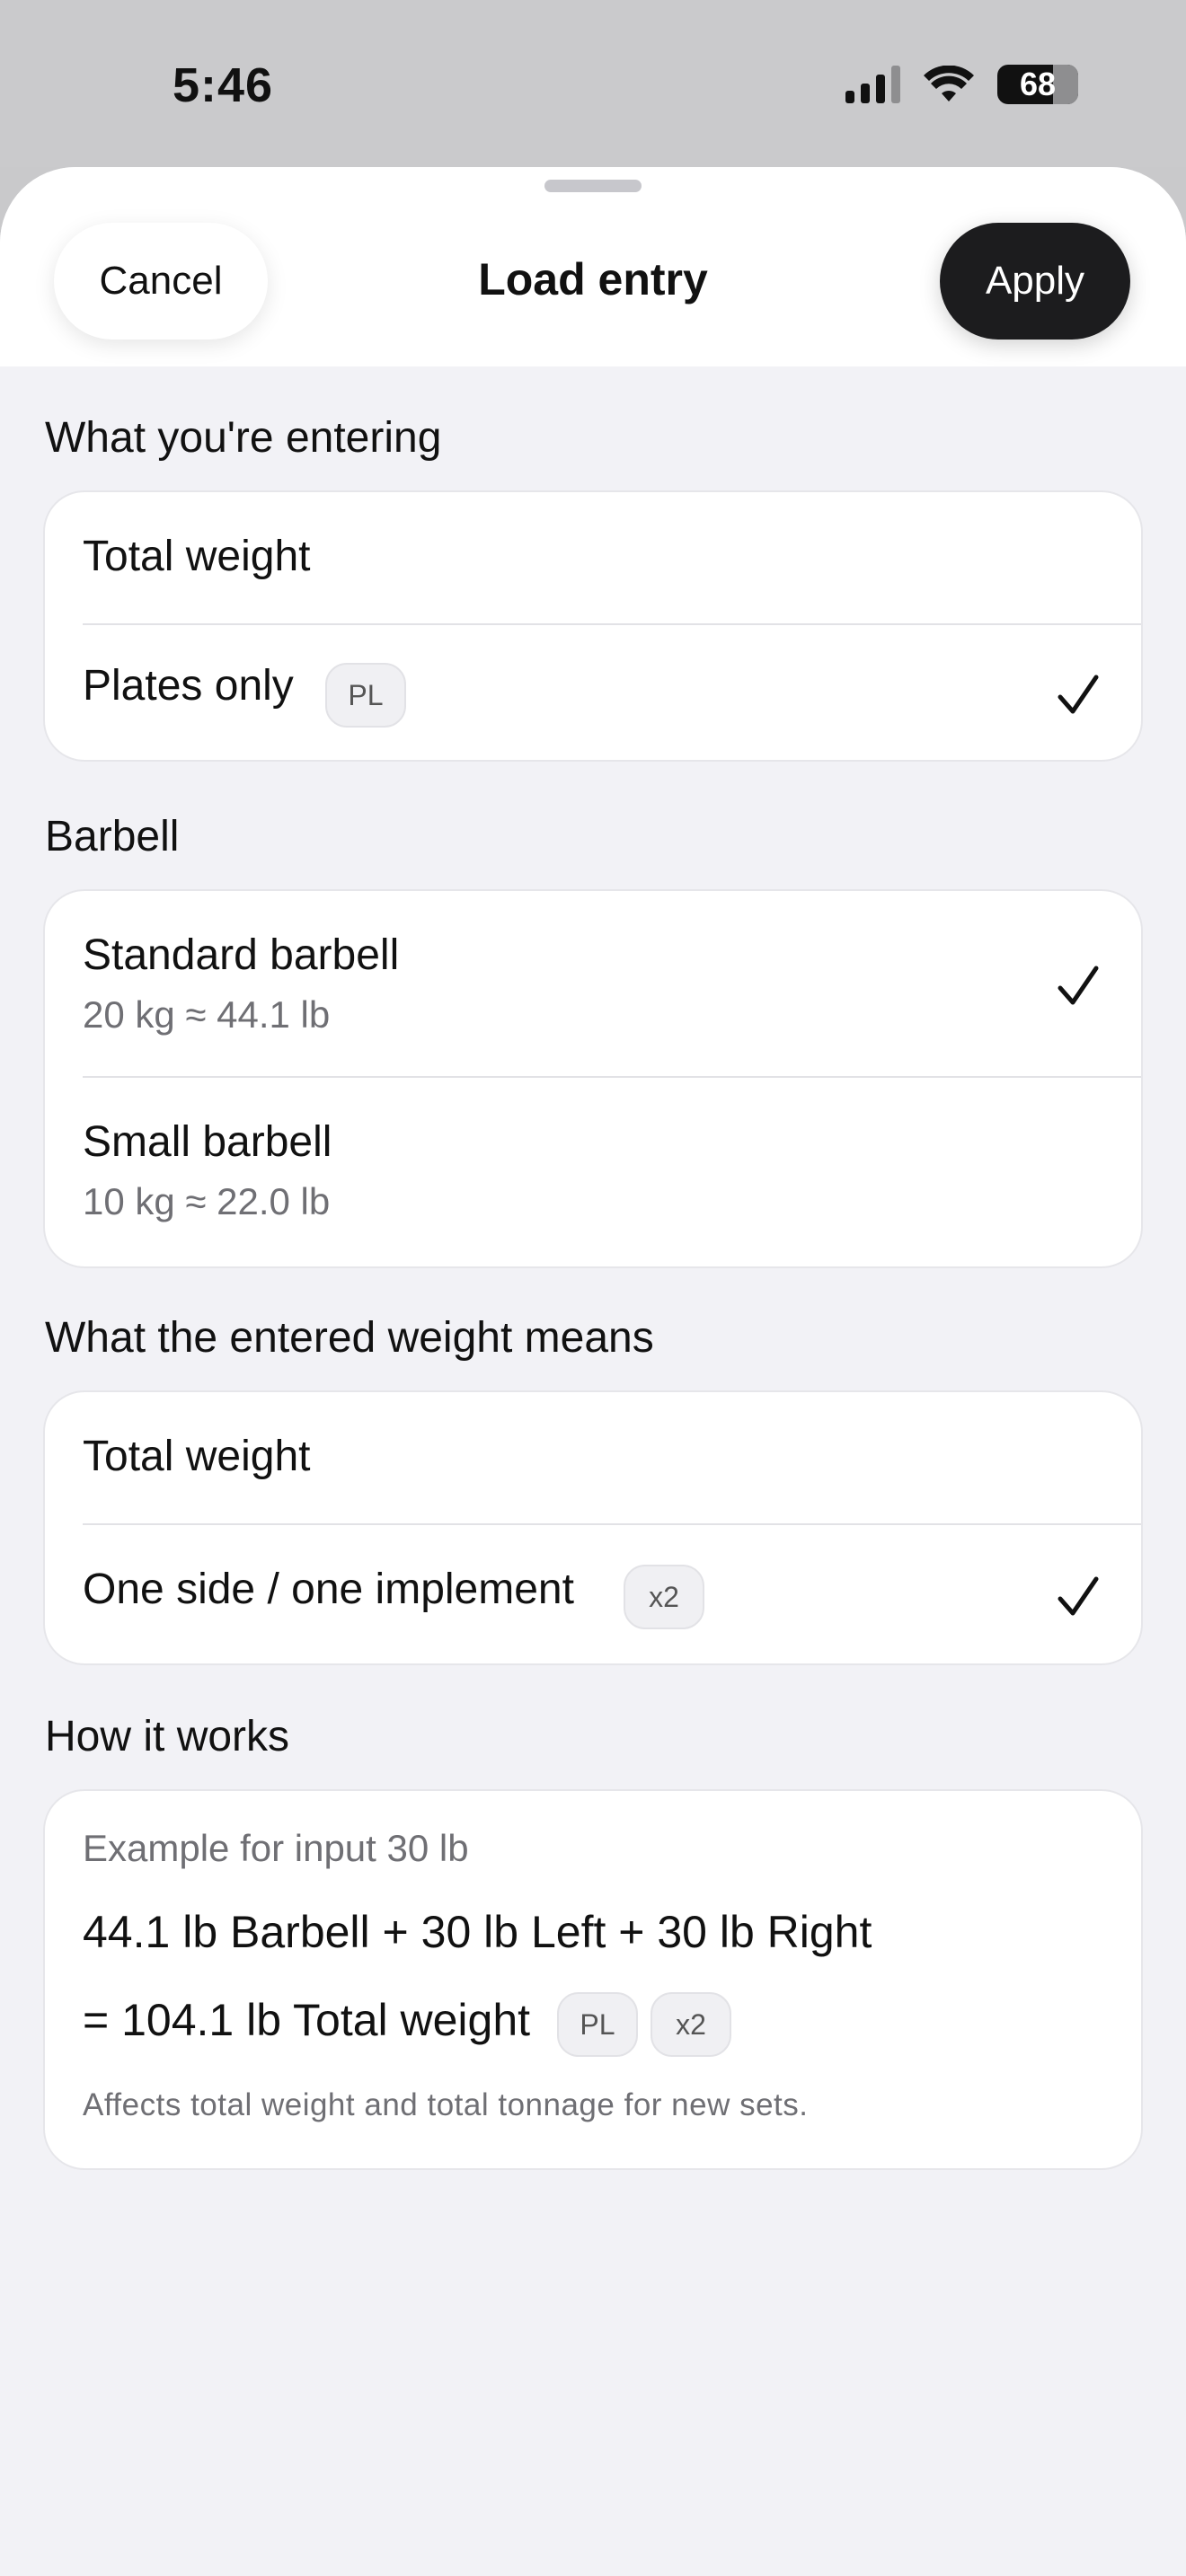 This screenshot has width=1186, height=2576. I want to click on section-label-entering: What you're entering, so click(243, 438).